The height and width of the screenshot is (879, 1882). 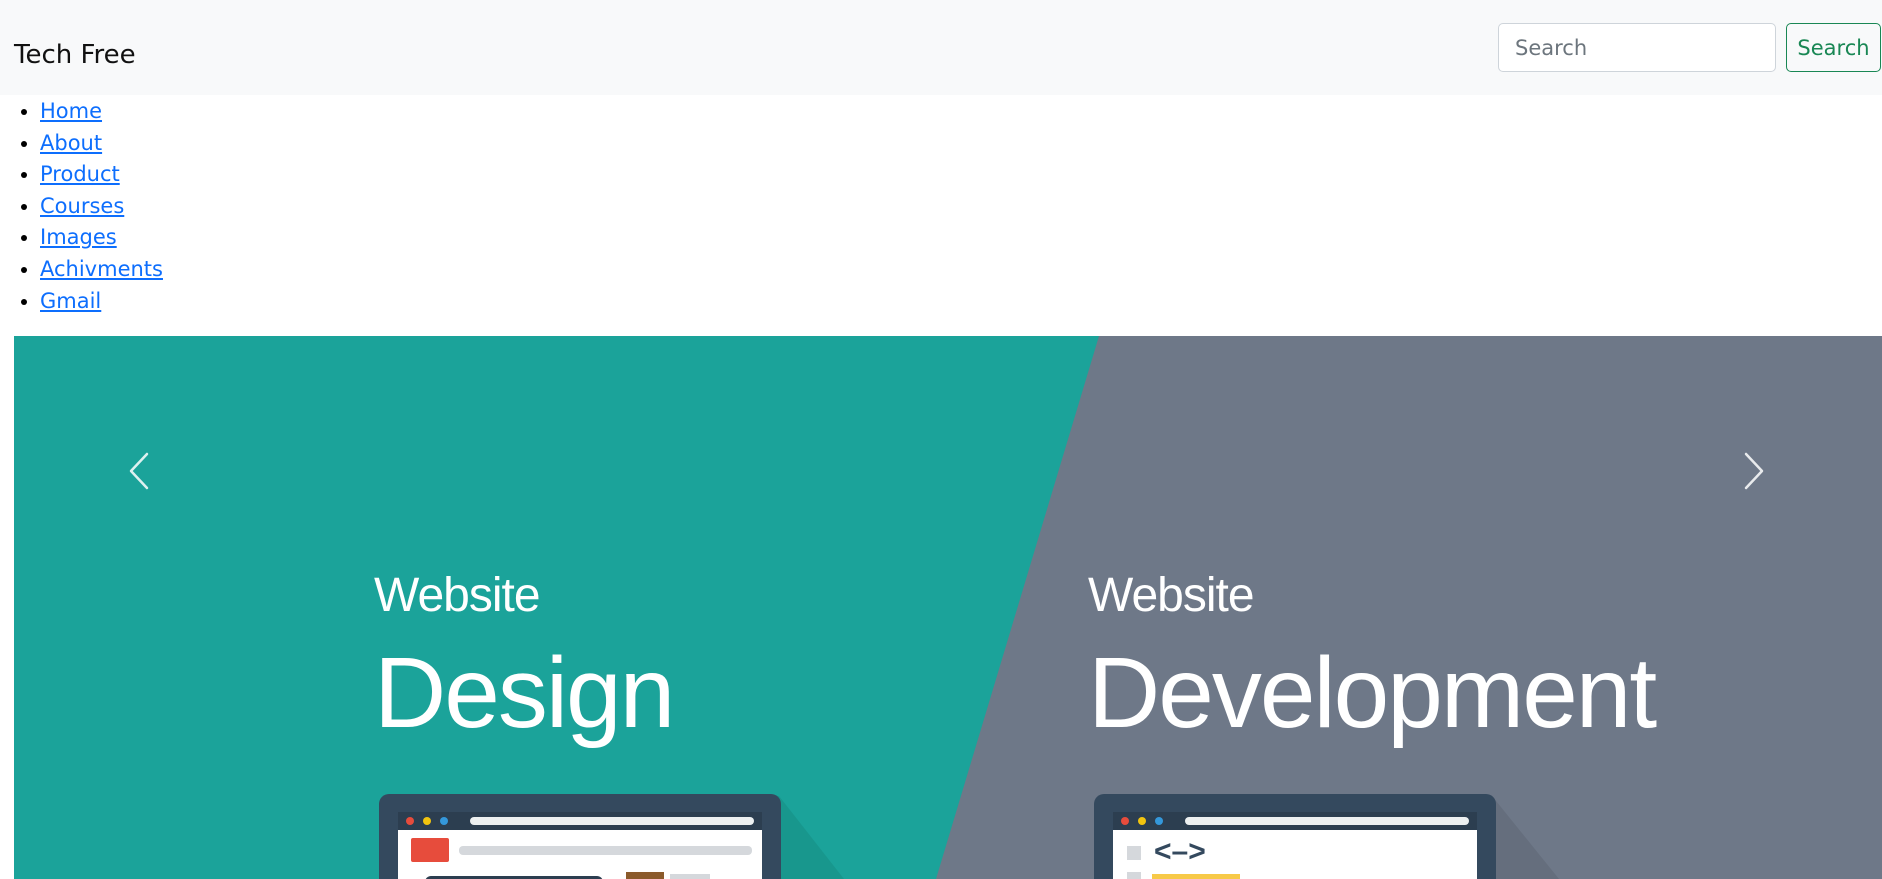 I want to click on slide-right-subtitle: Website, so click(x=1171, y=595).